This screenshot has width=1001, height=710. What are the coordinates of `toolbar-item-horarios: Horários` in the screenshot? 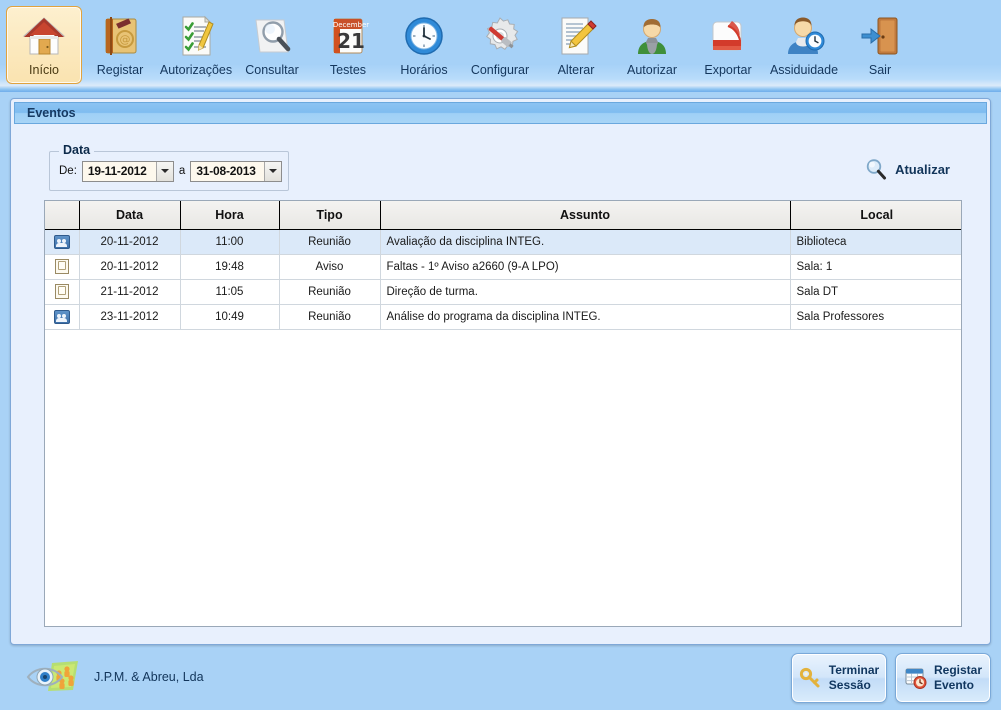 It's located at (424, 45).